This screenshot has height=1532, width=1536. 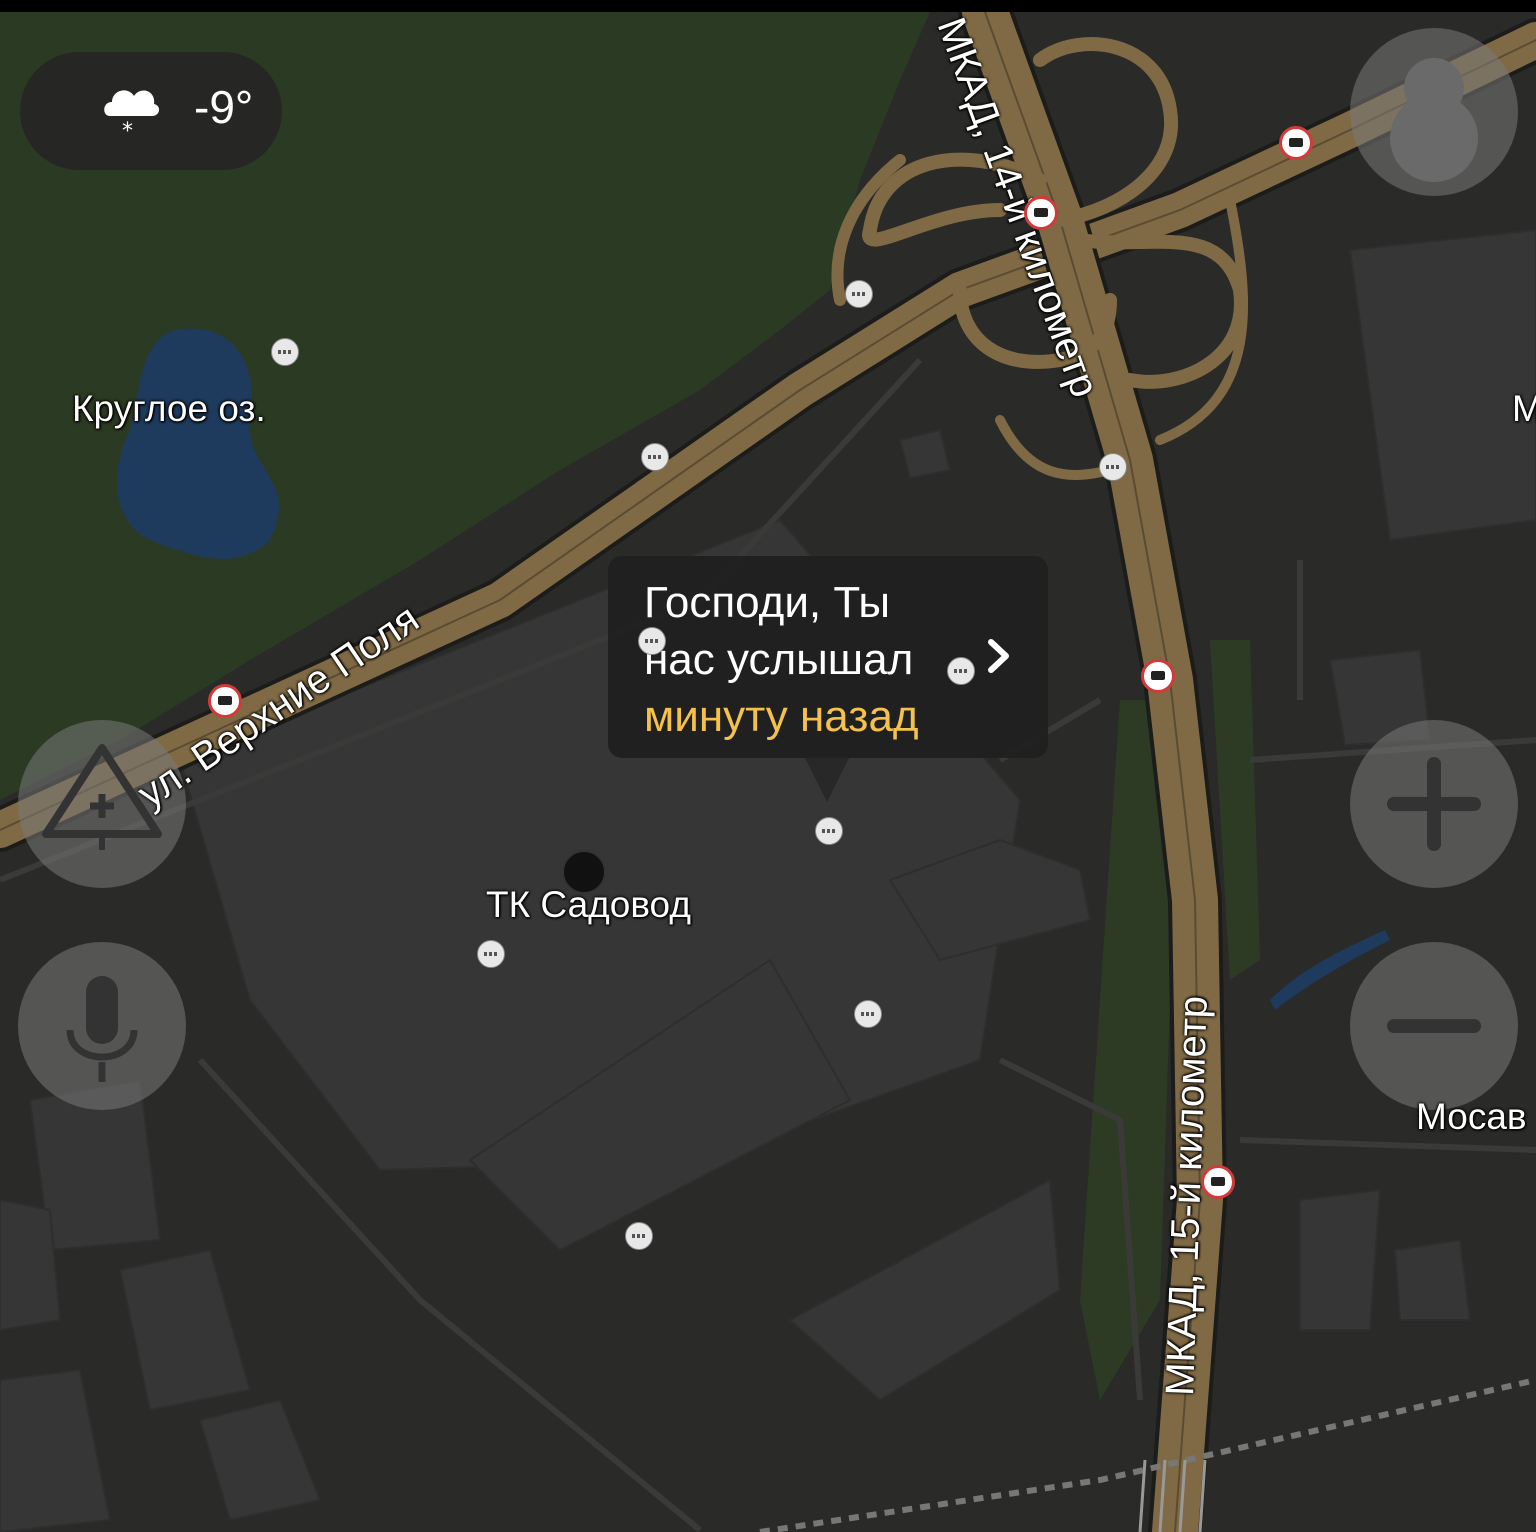 I want to click on zoom-in-button, so click(x=1434, y=804).